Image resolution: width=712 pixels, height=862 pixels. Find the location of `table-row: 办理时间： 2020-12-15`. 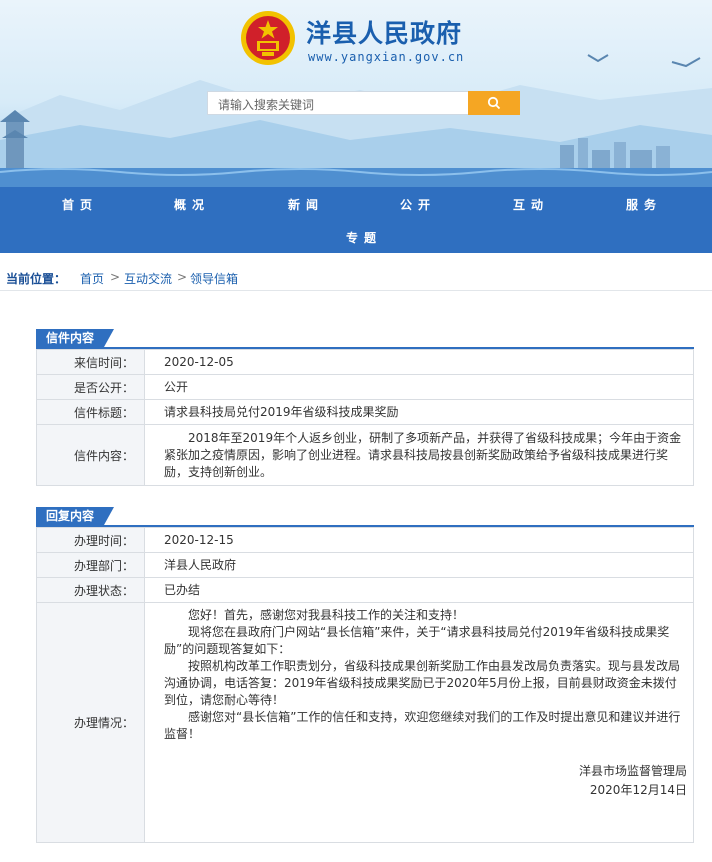

table-row: 办理时间： 2020-12-15 is located at coordinates (365, 540).